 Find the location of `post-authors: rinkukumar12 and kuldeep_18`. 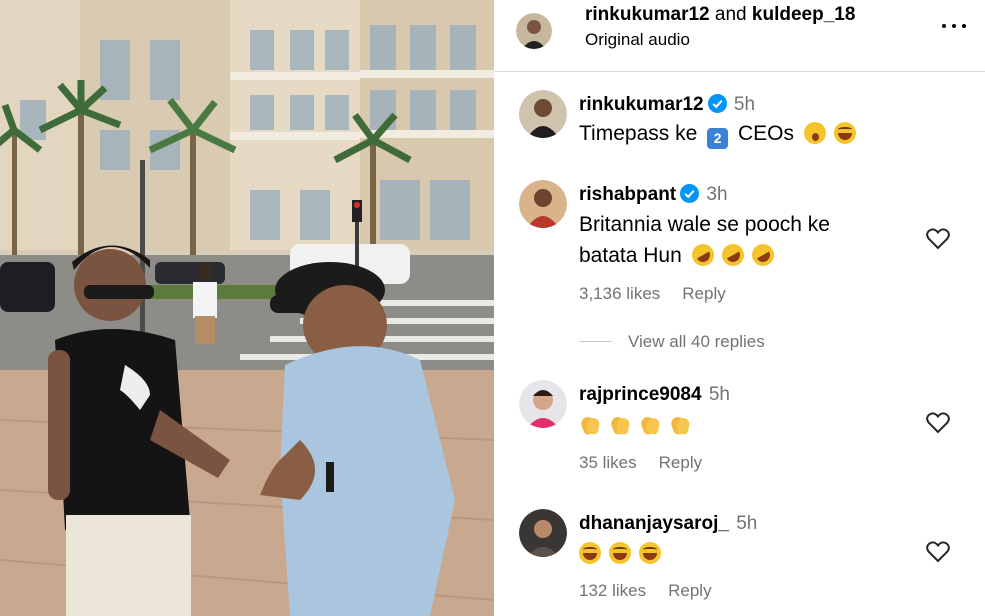

post-authors: rinkukumar12 and kuldeep_18 is located at coordinates (720, 15).